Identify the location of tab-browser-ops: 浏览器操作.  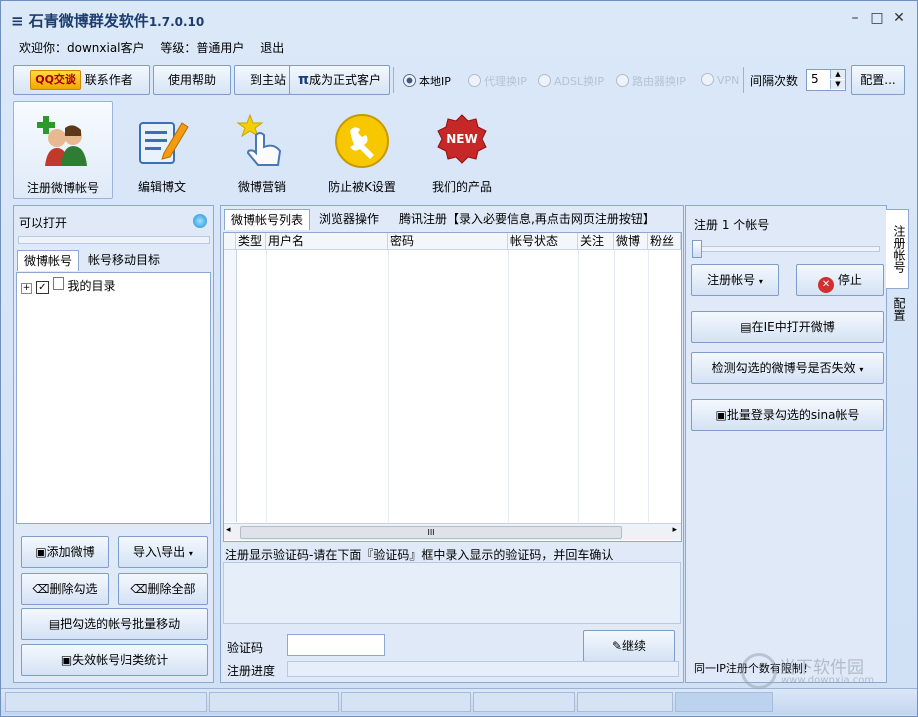
(349, 219).